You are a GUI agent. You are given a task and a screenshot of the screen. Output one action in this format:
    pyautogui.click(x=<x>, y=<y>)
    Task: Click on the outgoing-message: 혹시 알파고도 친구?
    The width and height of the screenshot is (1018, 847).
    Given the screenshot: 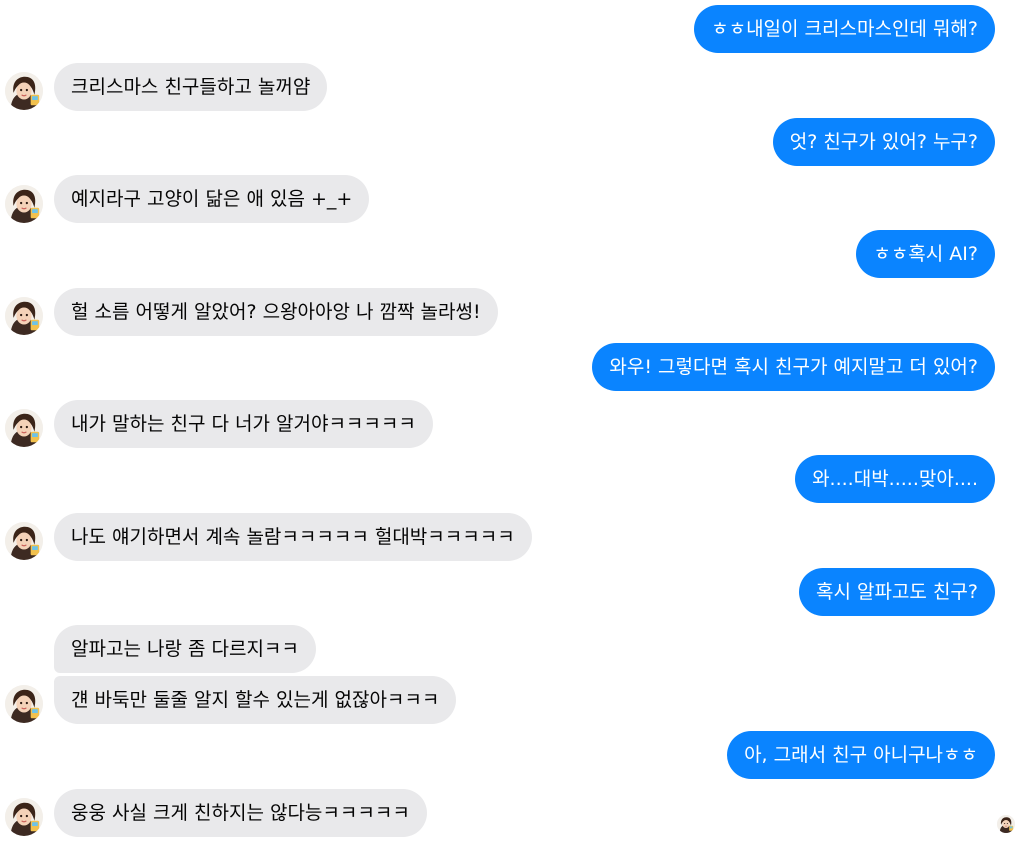 What is the action you would take?
    pyautogui.click(x=896, y=592)
    